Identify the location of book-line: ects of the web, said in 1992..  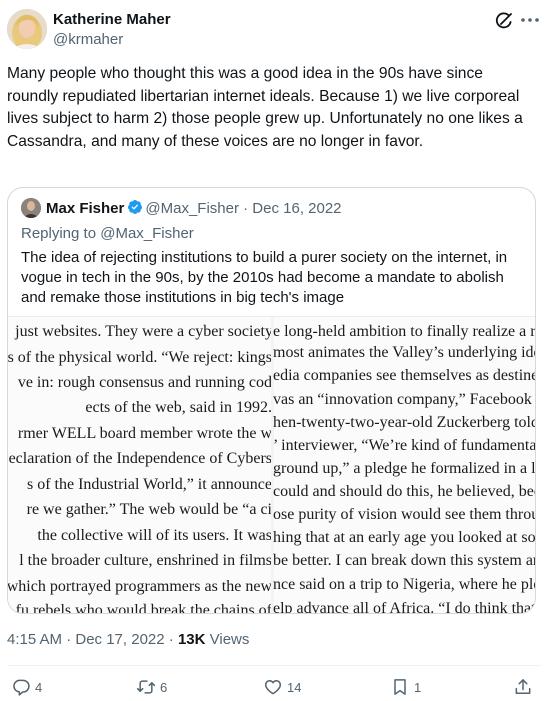
(178, 407).